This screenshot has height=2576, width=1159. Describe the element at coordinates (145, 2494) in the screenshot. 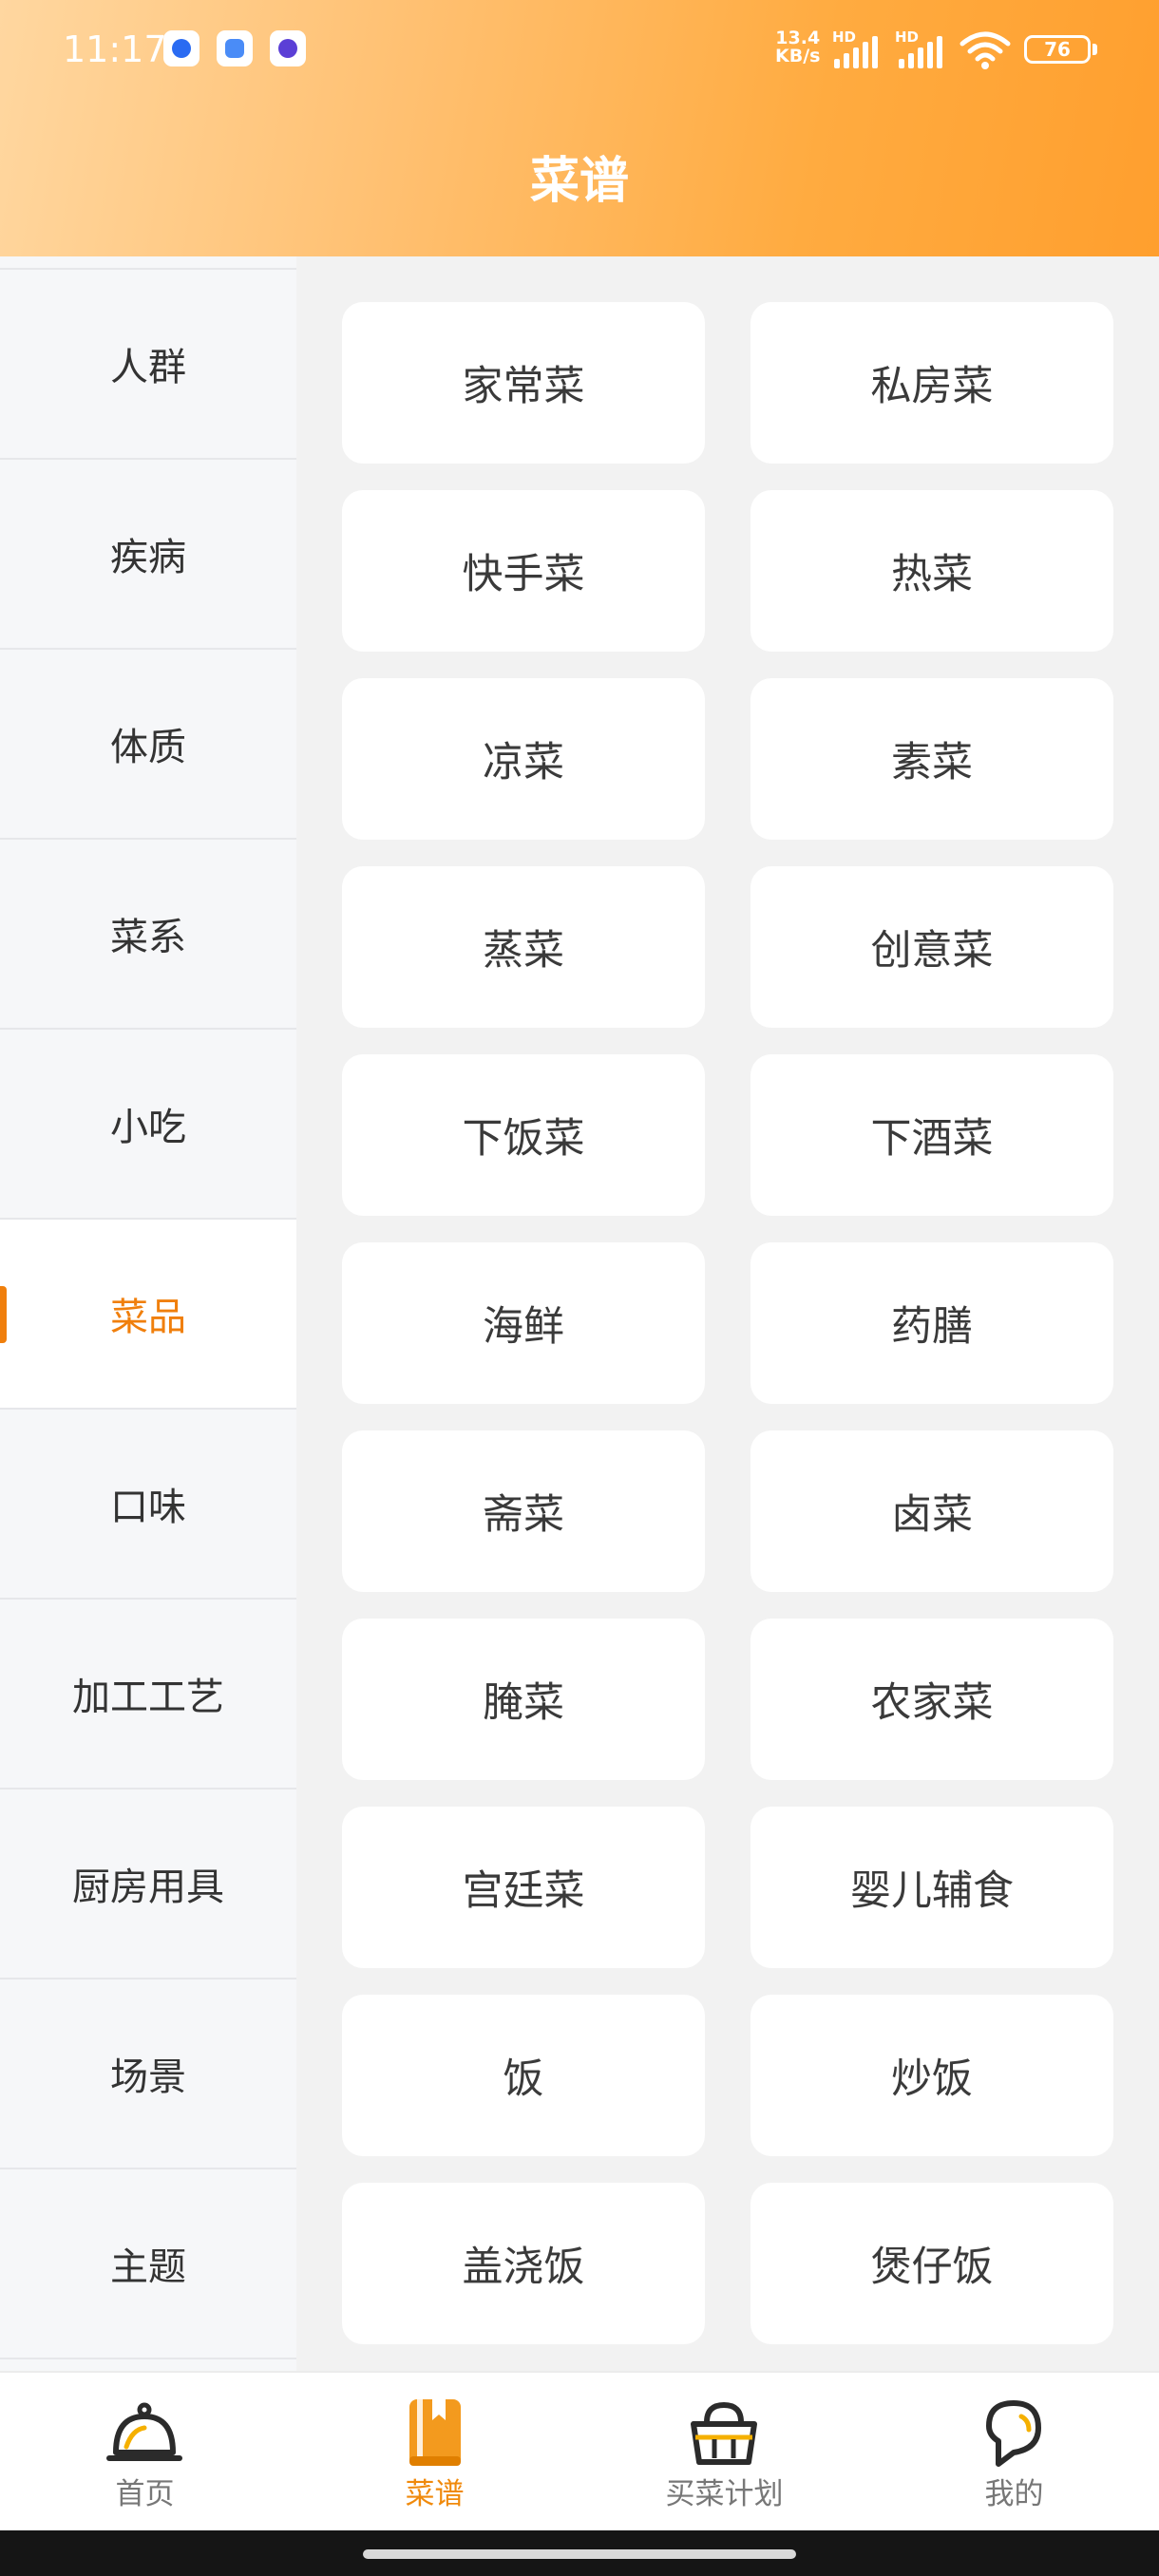

I see `tab-home-label: 首页` at that location.